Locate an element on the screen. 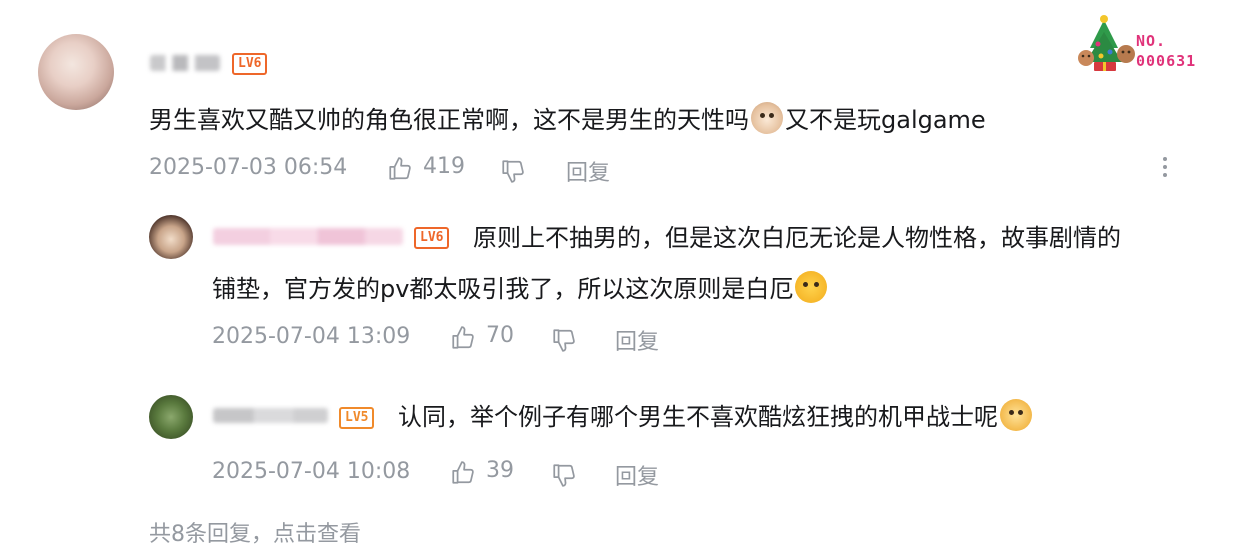  reply-text-line2-main: 铺垫，官方发的pv都太吸引我了，所以这次原则是白厄 is located at coordinates (503, 289).